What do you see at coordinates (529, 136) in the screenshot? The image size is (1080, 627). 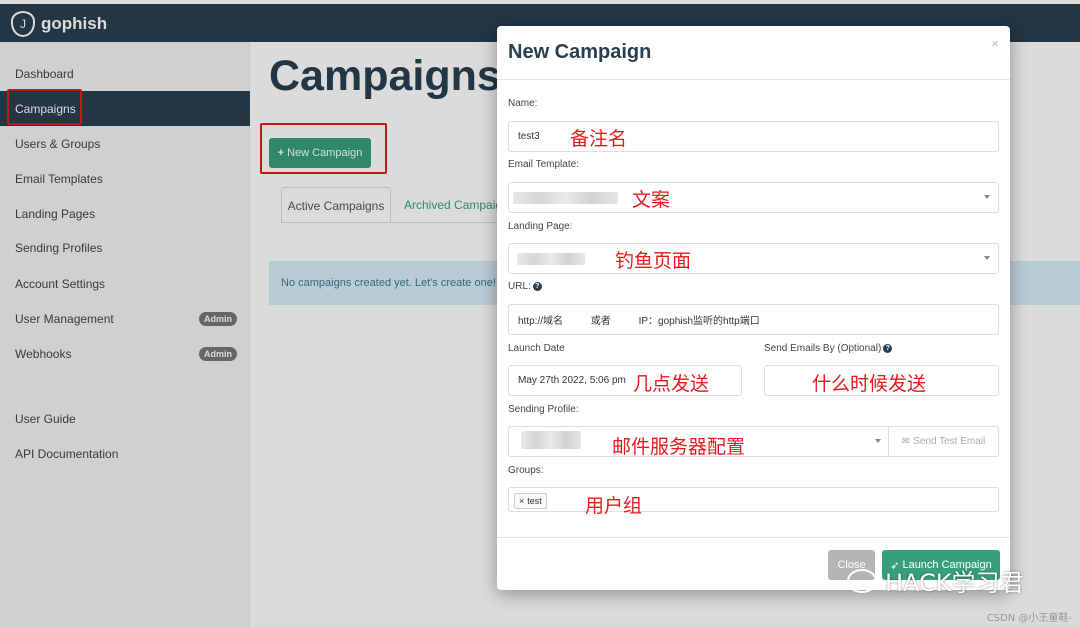 I see `name-value: test3` at bounding box center [529, 136].